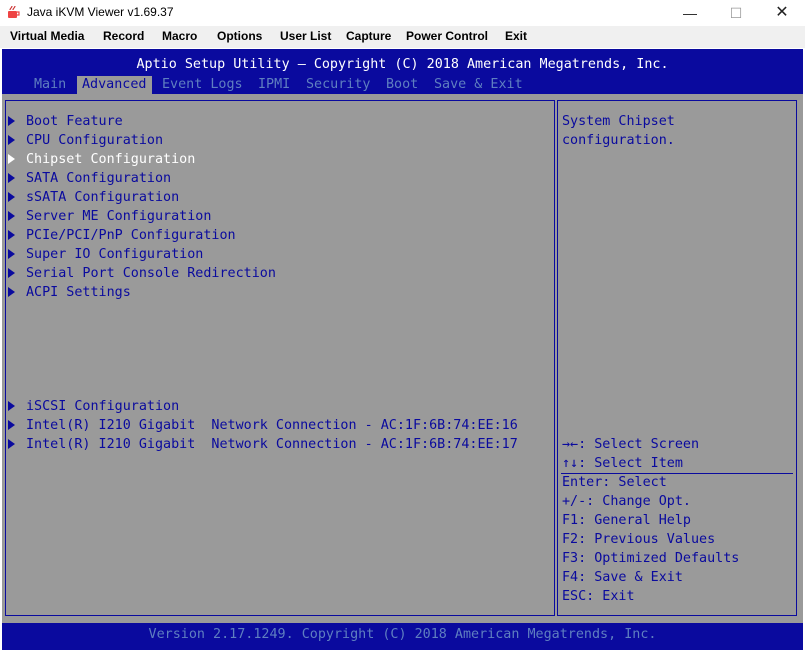  What do you see at coordinates (598, 596) in the screenshot?
I see `key-esc-exit: ESC: Exit` at bounding box center [598, 596].